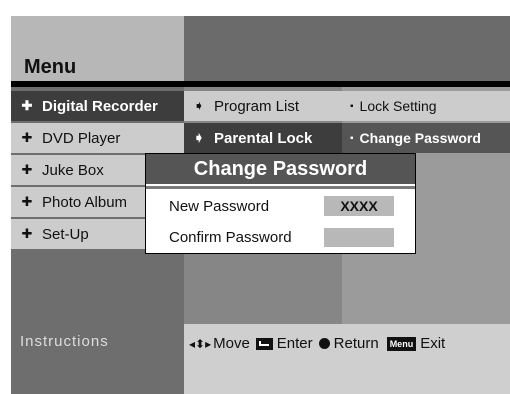  Describe the element at coordinates (200, 343) in the screenshot. I see `move-arrows-icon: ◂⬍▸` at that location.